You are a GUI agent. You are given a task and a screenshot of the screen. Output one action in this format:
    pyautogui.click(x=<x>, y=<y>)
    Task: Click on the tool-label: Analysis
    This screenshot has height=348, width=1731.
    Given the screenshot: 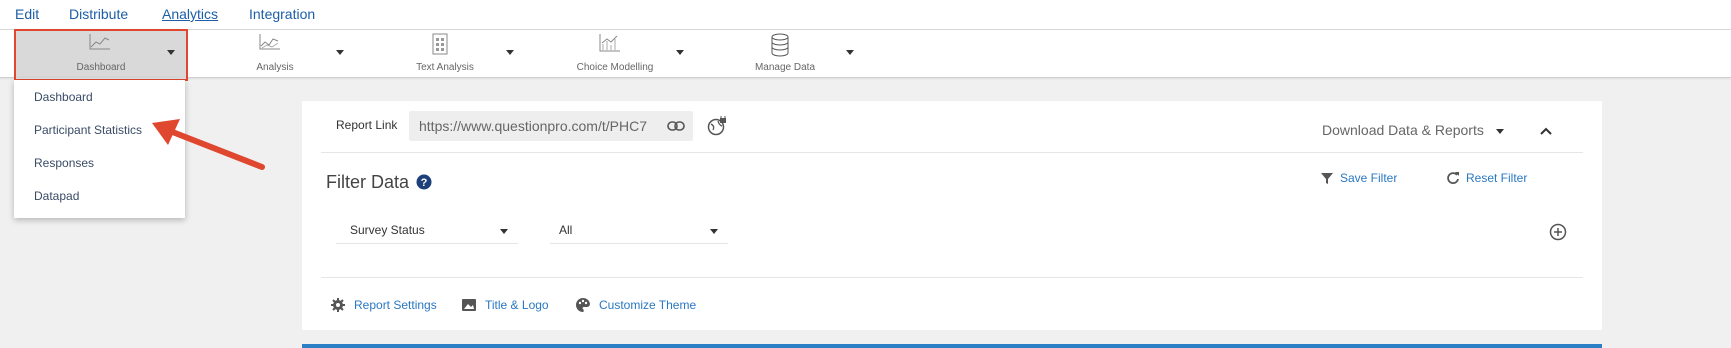 What is the action you would take?
    pyautogui.click(x=275, y=67)
    